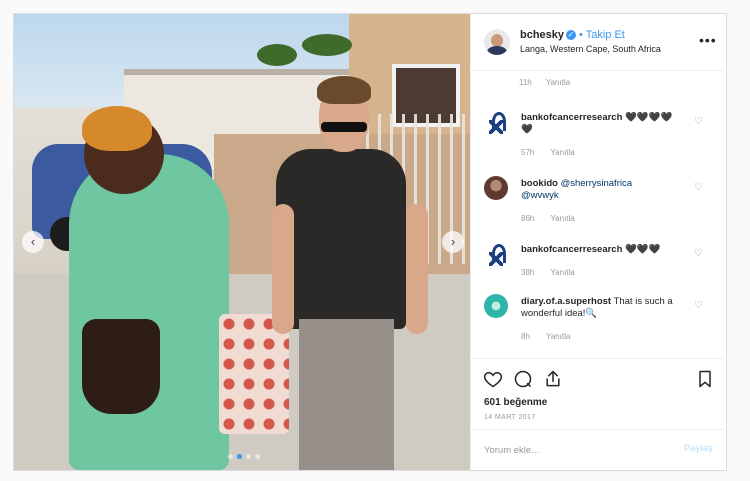 Image resolution: width=750 pixels, height=481 pixels. I want to click on comment-age: 11h, so click(525, 82).